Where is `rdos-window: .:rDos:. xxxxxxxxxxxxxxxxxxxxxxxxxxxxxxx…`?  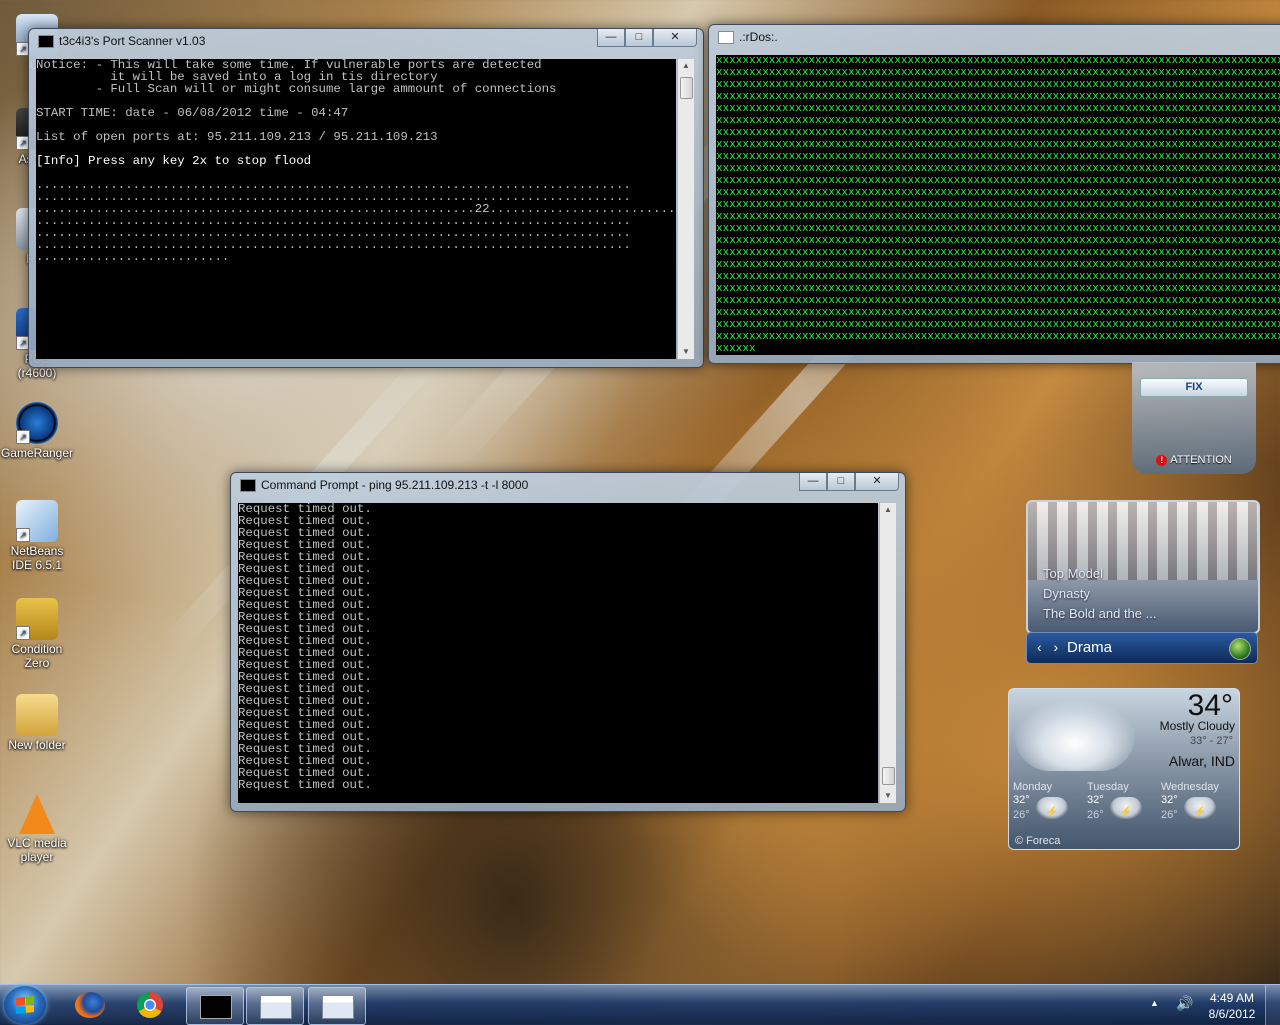
rdos-window: .:rDos:. xxxxxxxxxxxxxxxxxxxxxxxxxxxxxxx… is located at coordinates (994, 194).